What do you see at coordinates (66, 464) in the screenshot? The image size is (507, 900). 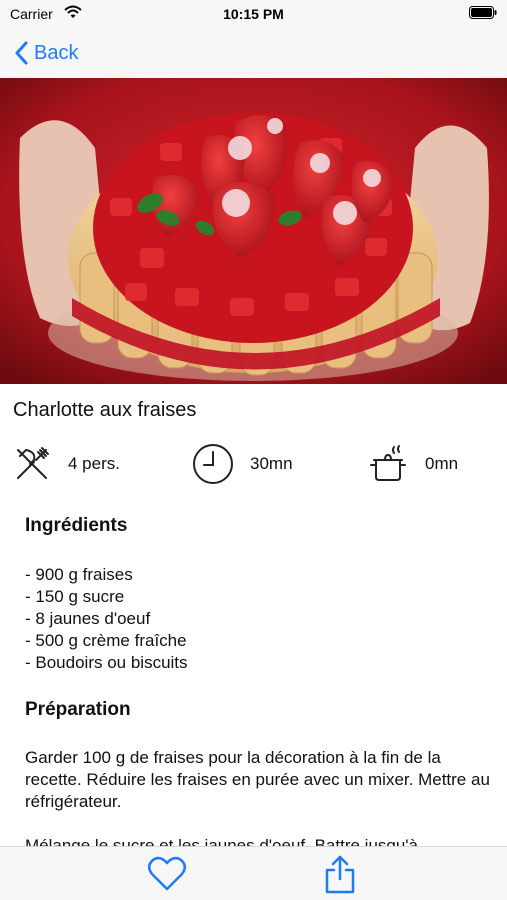 I see `servings-info: 4 pers.` at bounding box center [66, 464].